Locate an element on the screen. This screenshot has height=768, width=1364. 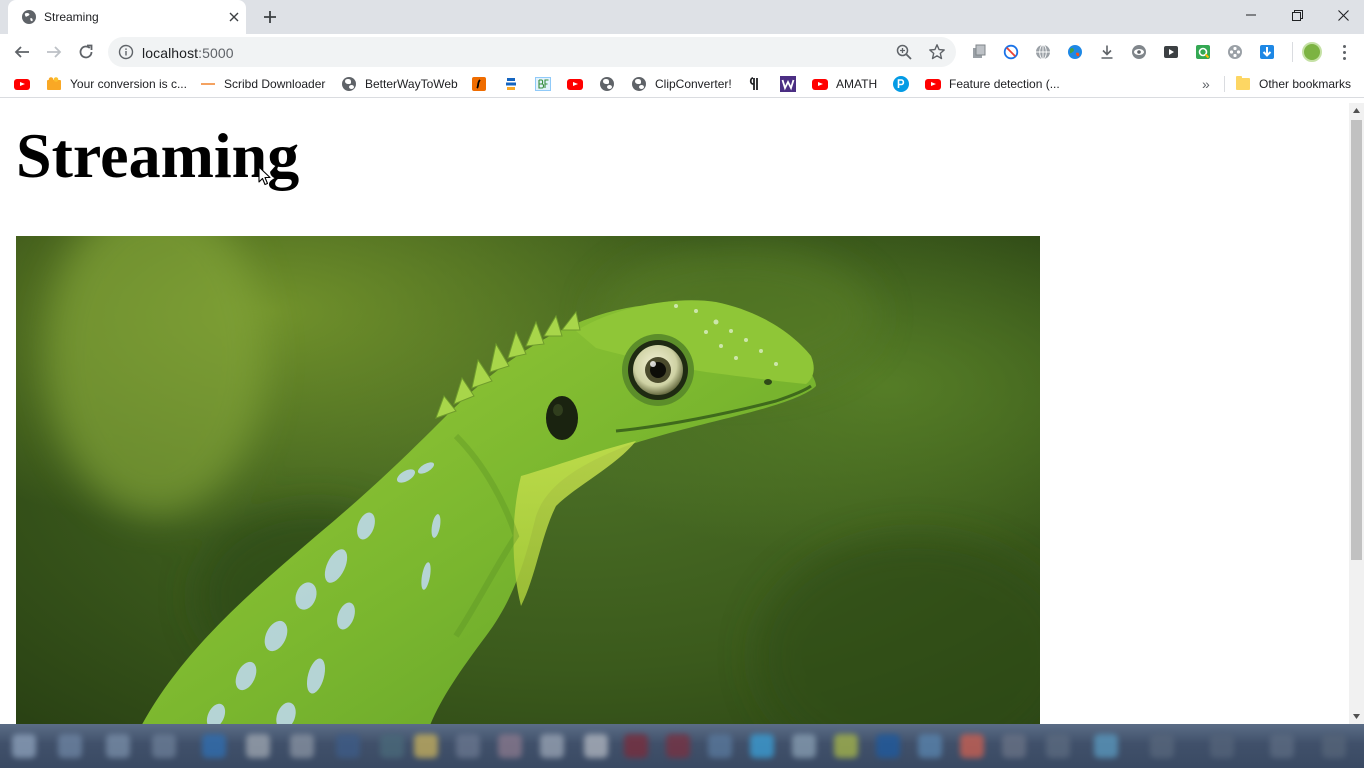
earth-icon is located at coordinates (1075, 52).